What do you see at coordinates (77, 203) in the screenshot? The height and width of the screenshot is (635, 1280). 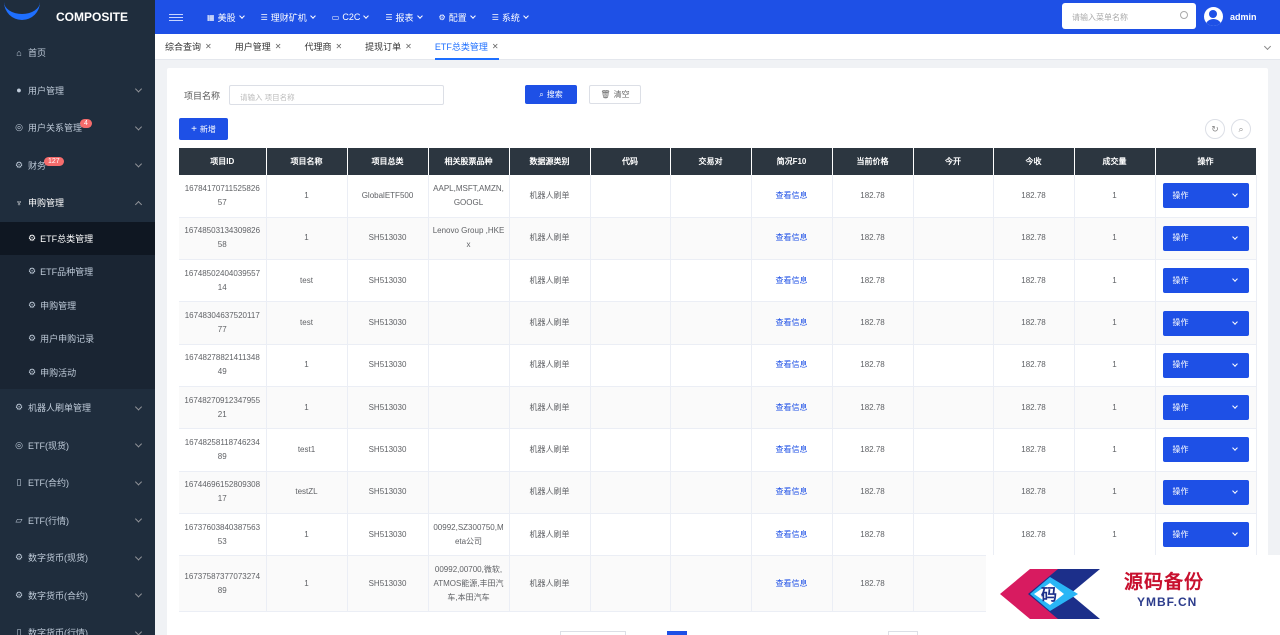 I see `sidebar-item-subscribe: ♆ 申购管理` at bounding box center [77, 203].